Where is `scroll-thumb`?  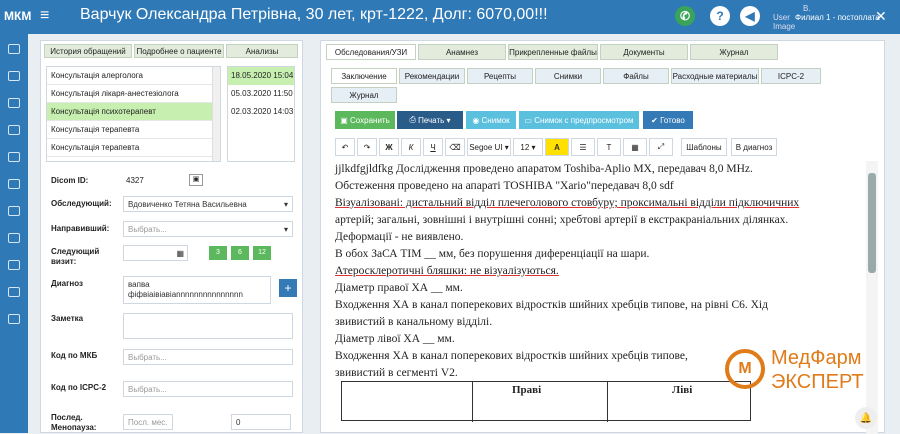 scroll-thumb is located at coordinates (872, 223).